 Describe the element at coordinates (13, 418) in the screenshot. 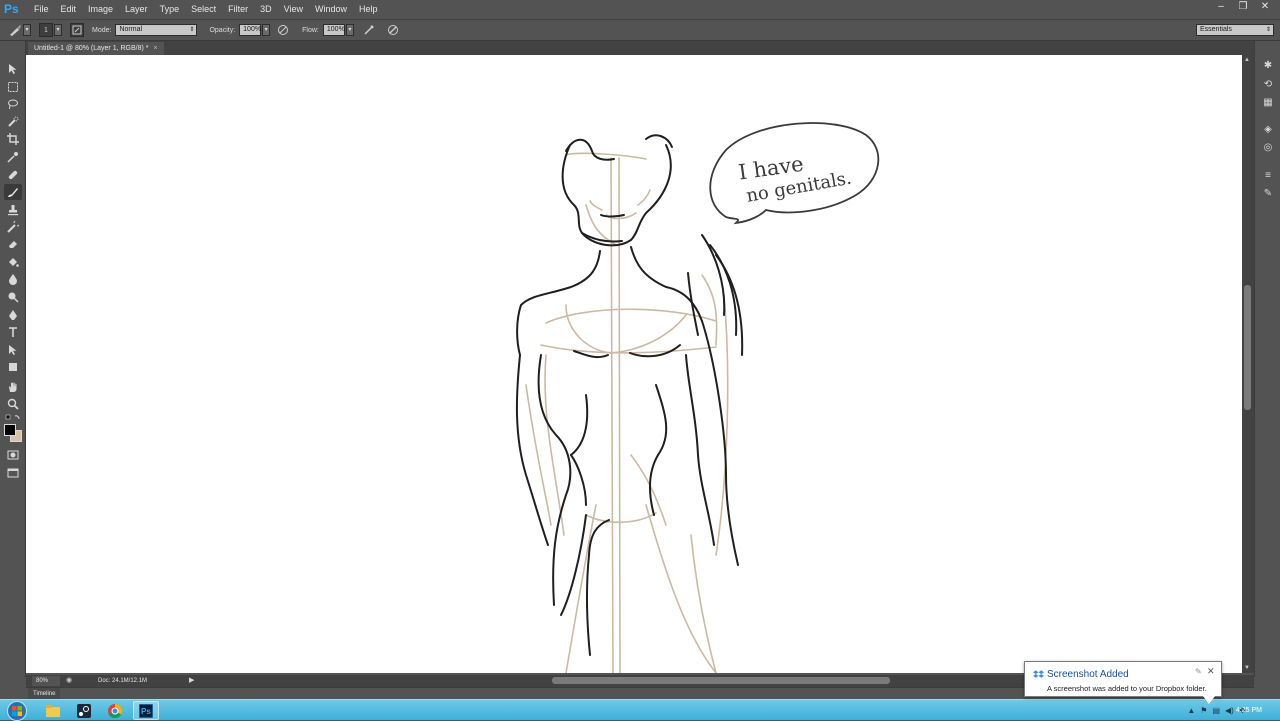

I see `swap-colors-icon` at that location.